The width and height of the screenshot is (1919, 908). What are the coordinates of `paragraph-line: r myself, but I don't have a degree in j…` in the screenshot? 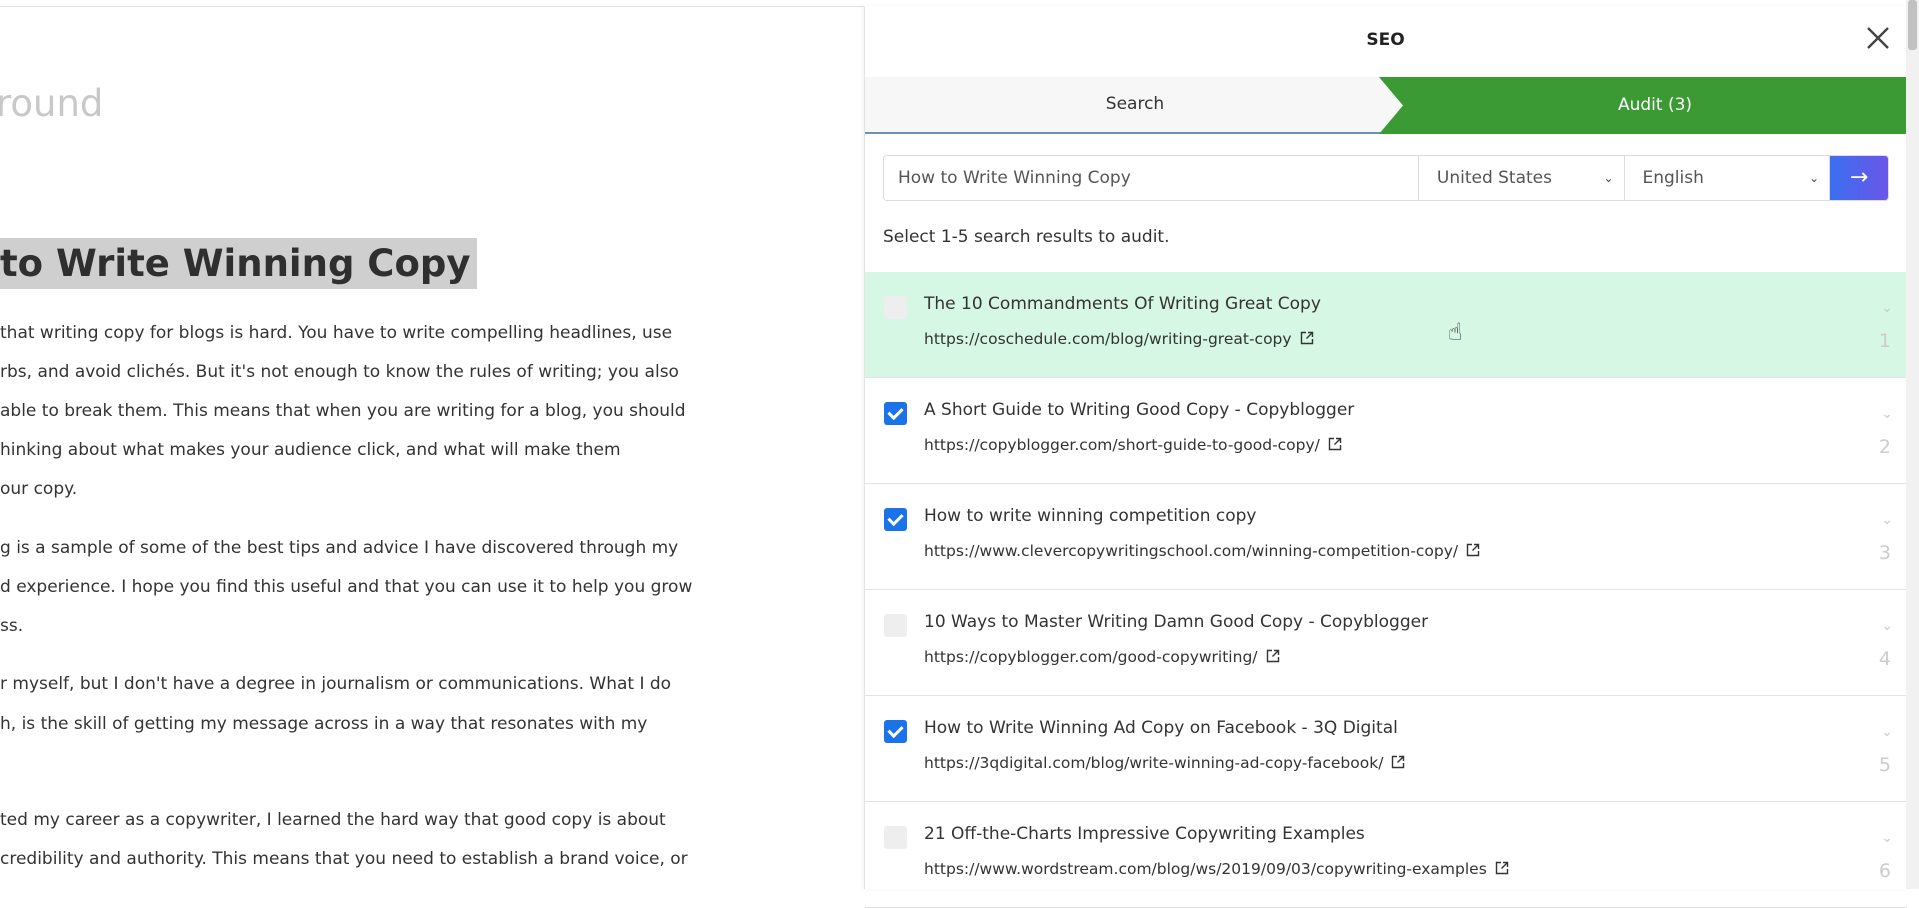 It's located at (336, 684).